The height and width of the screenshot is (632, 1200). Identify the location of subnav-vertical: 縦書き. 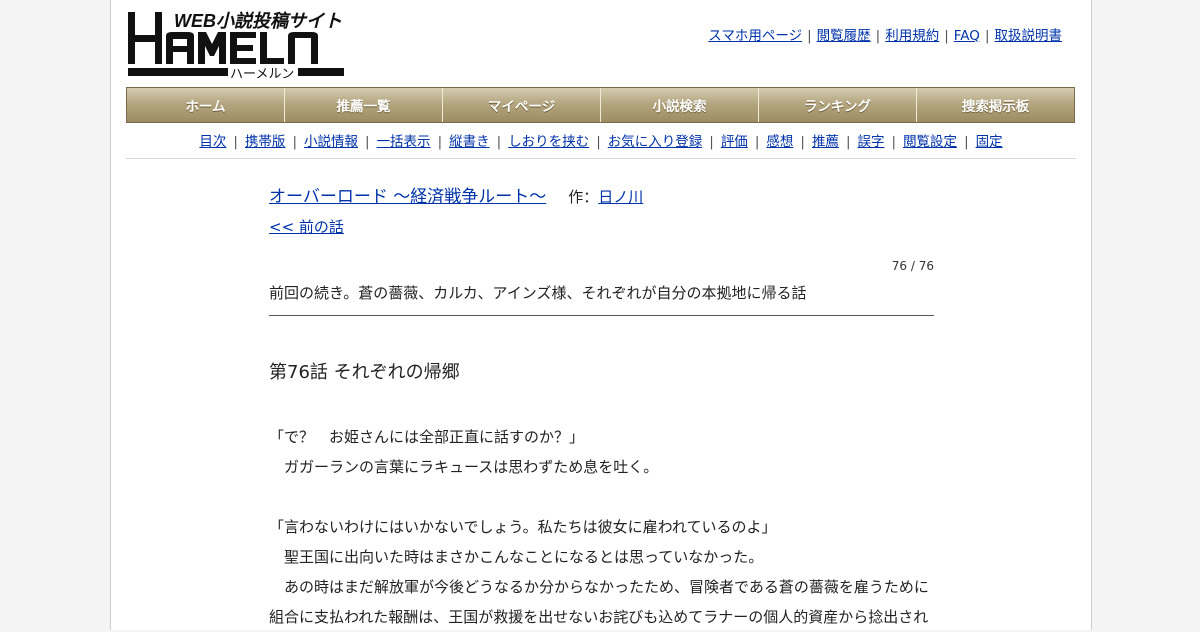
(469, 142).